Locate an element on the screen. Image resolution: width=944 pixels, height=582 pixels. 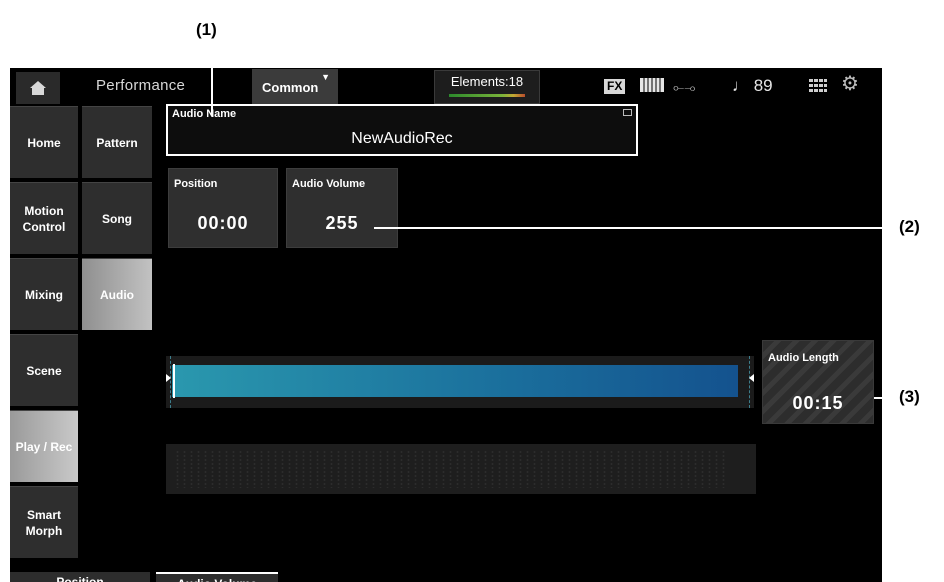
playhead-marker is located at coordinates (174, 381).